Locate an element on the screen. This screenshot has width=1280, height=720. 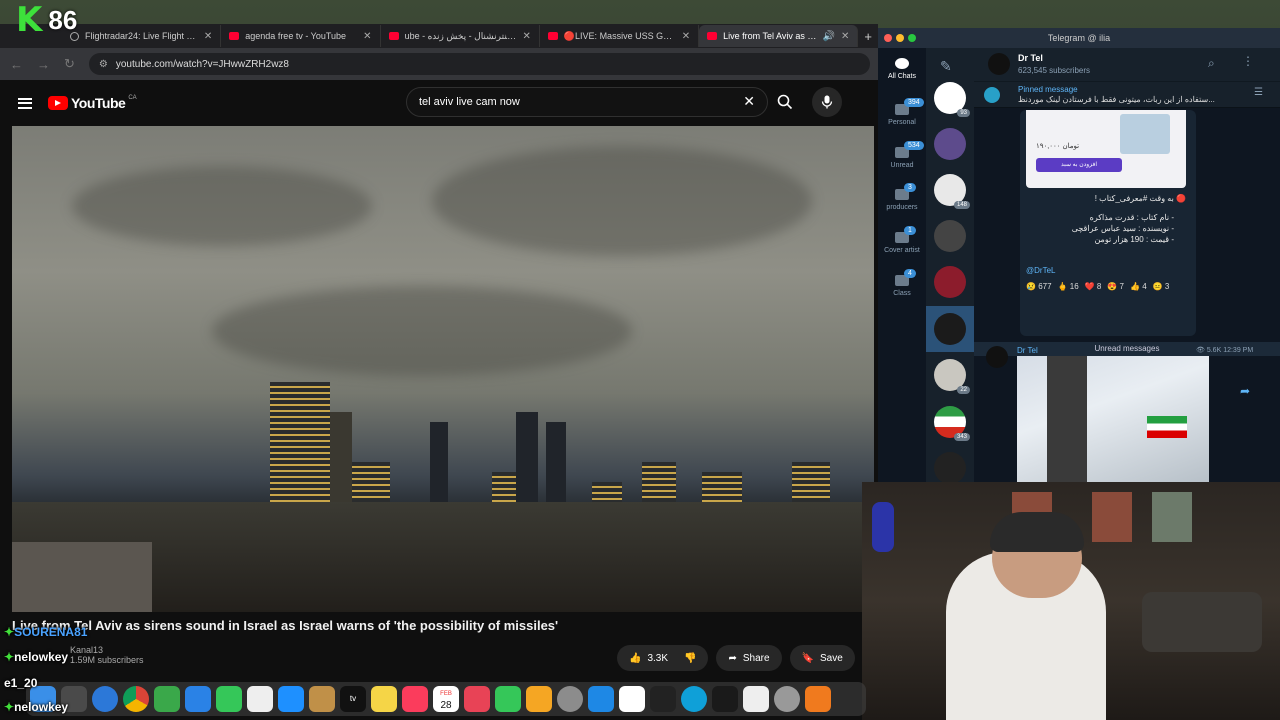
dislike-icon: 👎 is located at coordinates (690, 658).